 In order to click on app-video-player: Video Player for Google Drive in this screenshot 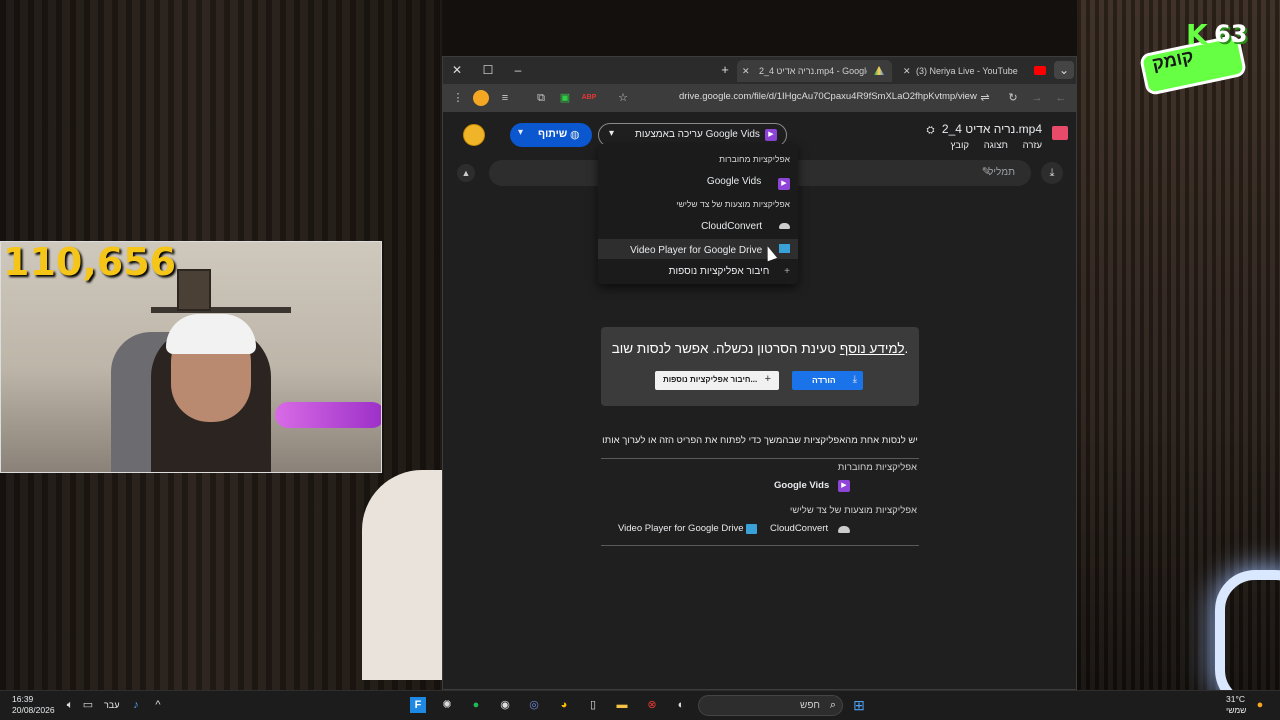, I will do `click(681, 528)`.